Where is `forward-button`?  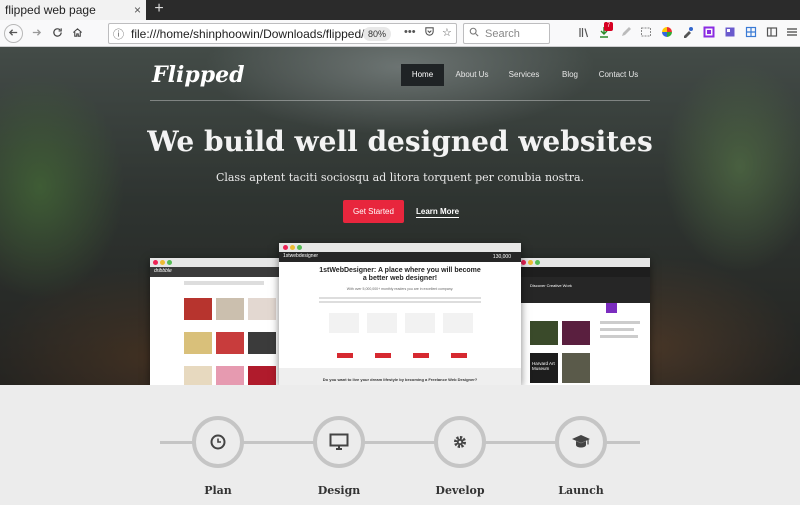
forward-button is located at coordinates (36, 34).